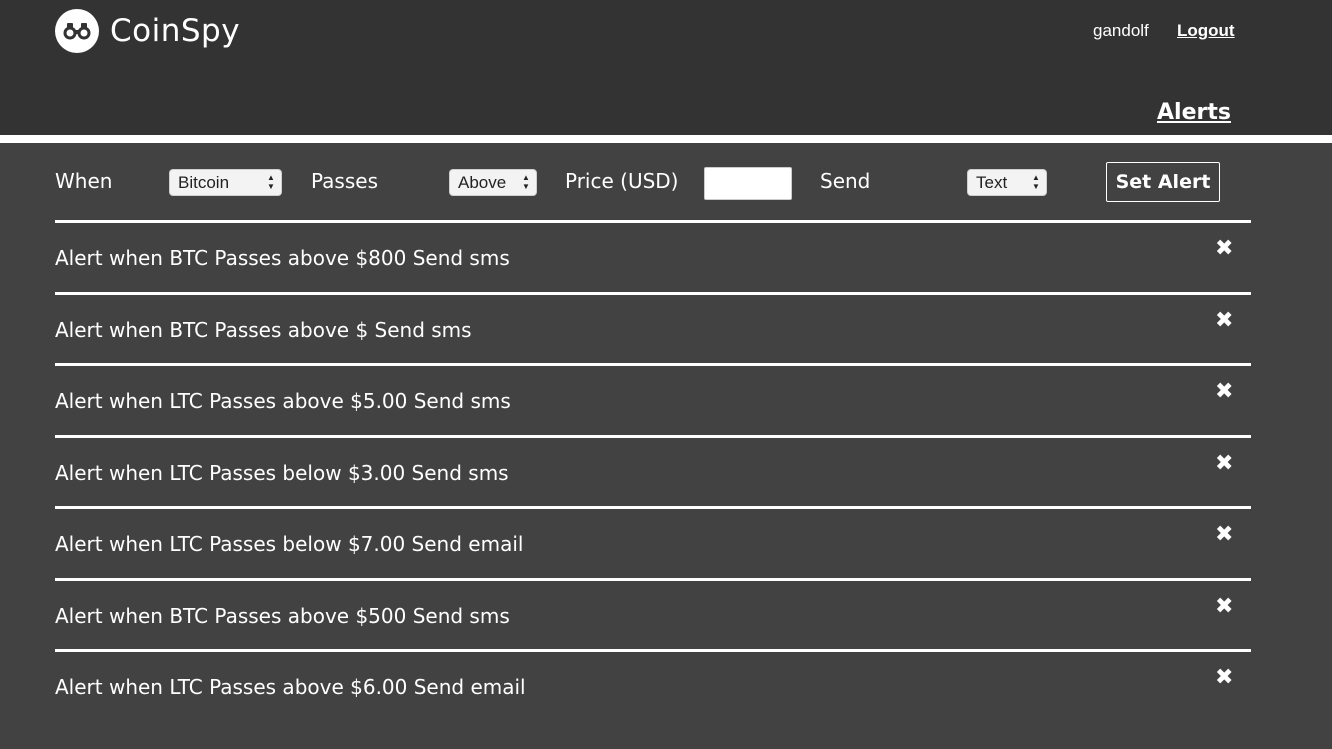 The height and width of the screenshot is (749, 1332). I want to click on direction-select: Above ▲ ▼, so click(493, 182).